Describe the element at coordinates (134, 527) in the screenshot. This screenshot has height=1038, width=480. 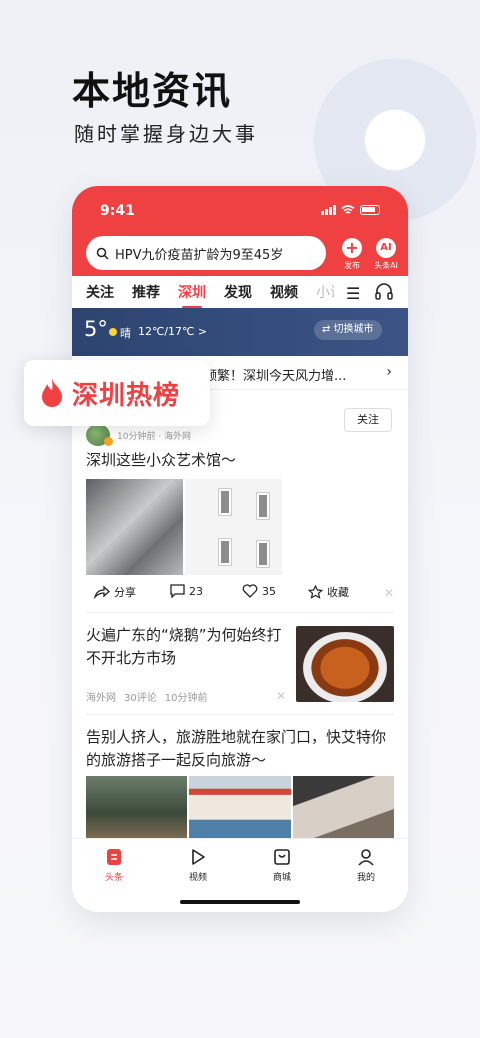
I see `post-image-sculpture` at that location.